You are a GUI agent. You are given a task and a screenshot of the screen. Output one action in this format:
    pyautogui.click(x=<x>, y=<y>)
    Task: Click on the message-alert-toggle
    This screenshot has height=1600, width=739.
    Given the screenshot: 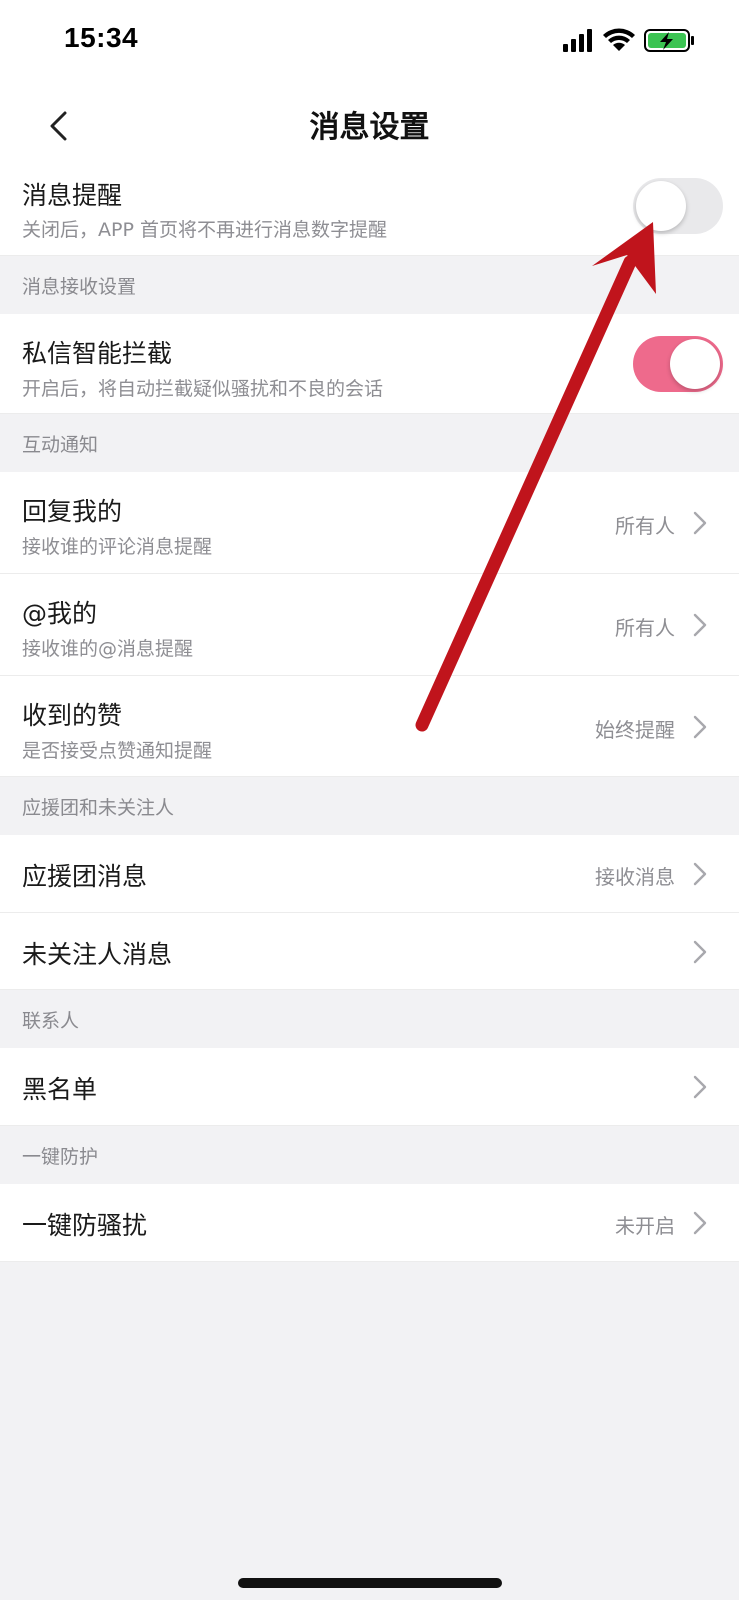 What is the action you would take?
    pyautogui.click(x=678, y=206)
    